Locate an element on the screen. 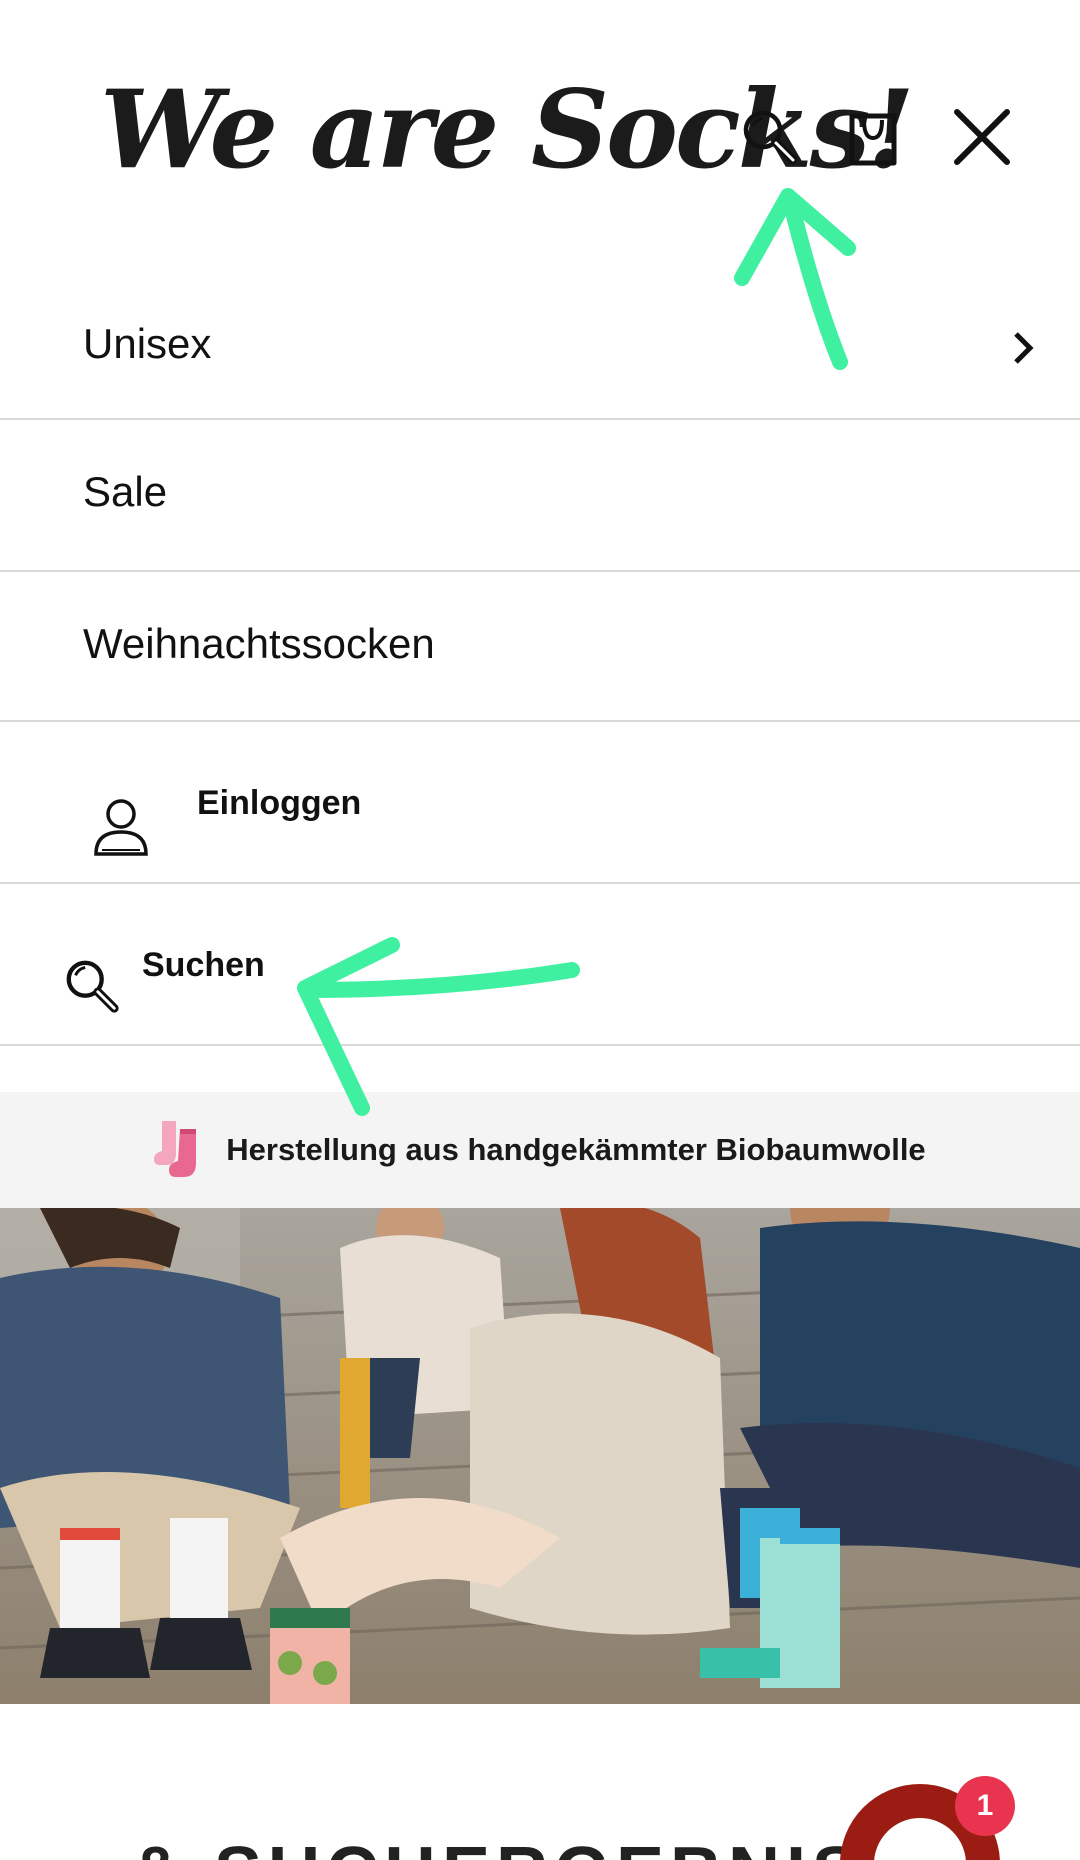 This screenshot has height=1860, width=1080. header-search-button is located at coordinates (770, 137).